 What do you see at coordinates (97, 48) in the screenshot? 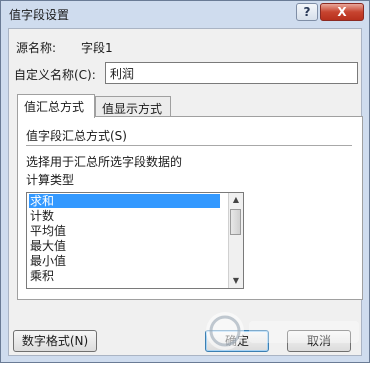
I see `source-name-value: 字段1` at bounding box center [97, 48].